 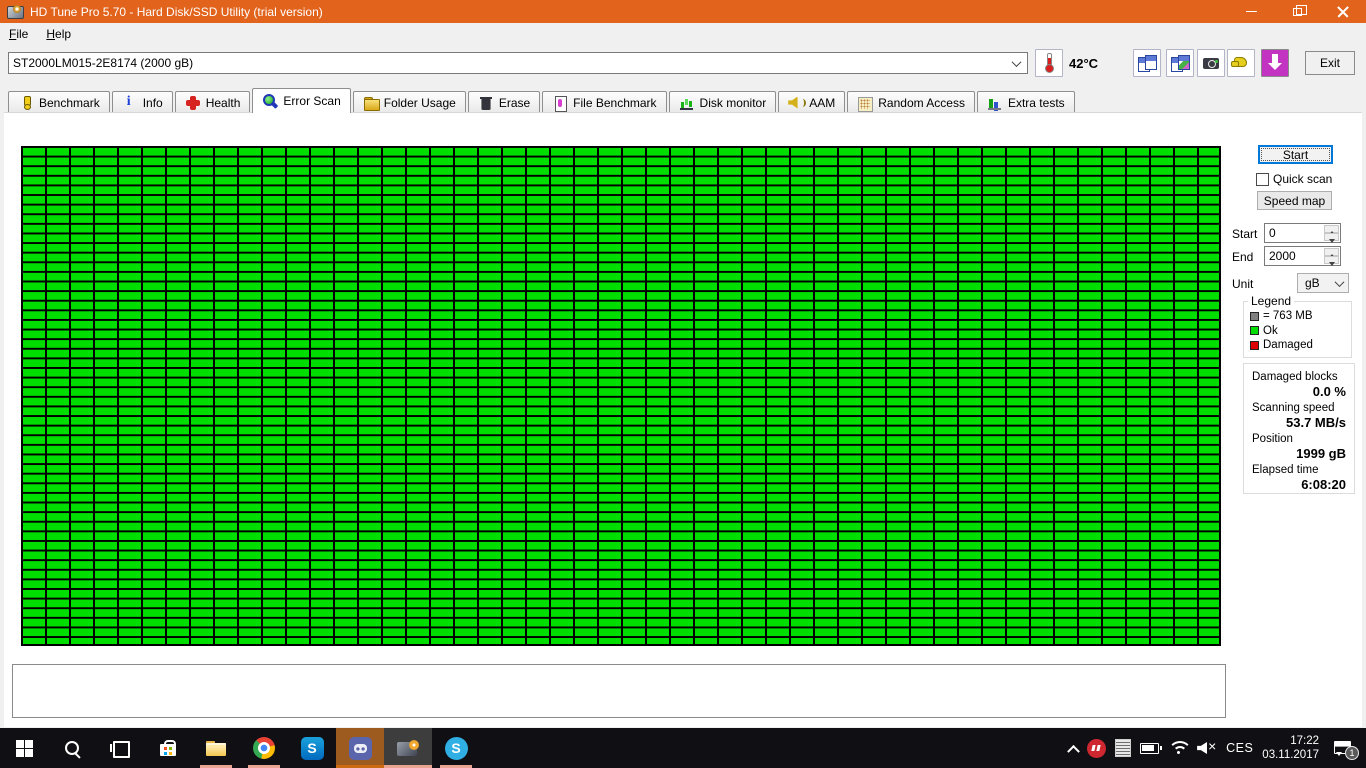 I want to click on block-size-swatch, so click(x=1254, y=316).